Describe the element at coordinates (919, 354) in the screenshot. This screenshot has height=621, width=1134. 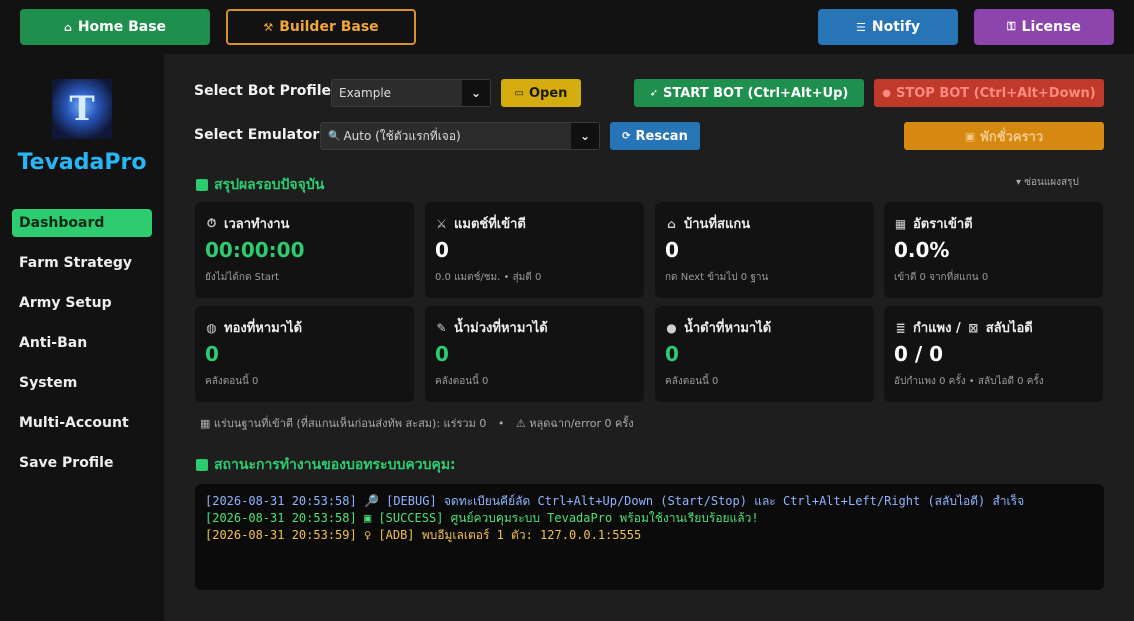
I see `card-value: 0 / 0` at that location.